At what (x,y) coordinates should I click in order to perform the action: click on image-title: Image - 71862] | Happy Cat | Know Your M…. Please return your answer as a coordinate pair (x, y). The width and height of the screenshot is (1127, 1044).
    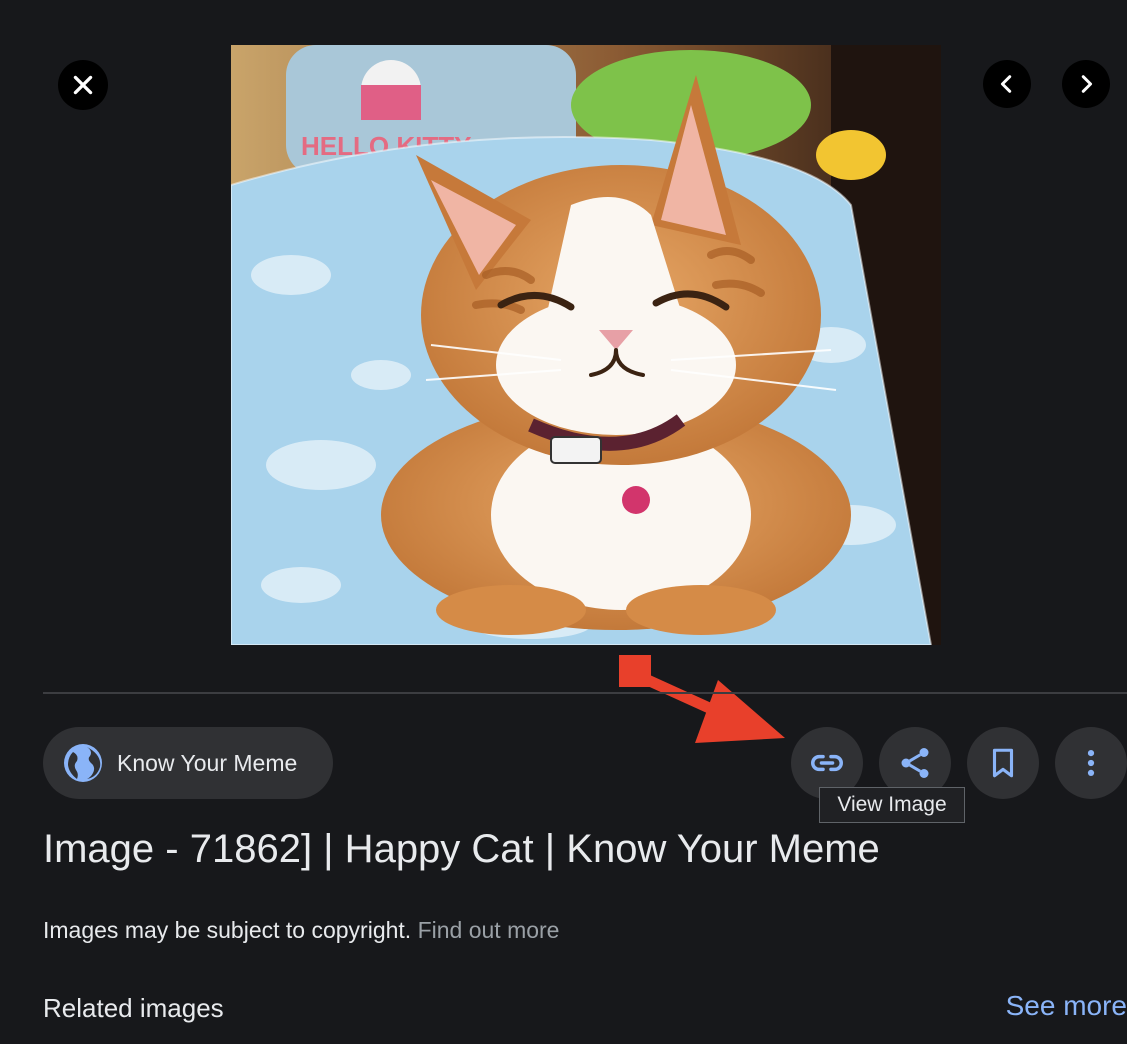
    Looking at the image, I should click on (461, 849).